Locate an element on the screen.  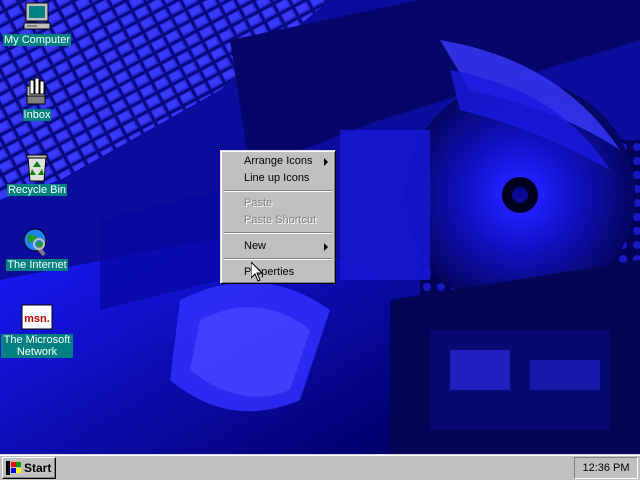
recycle-bin-icon is located at coordinates (37, 167).